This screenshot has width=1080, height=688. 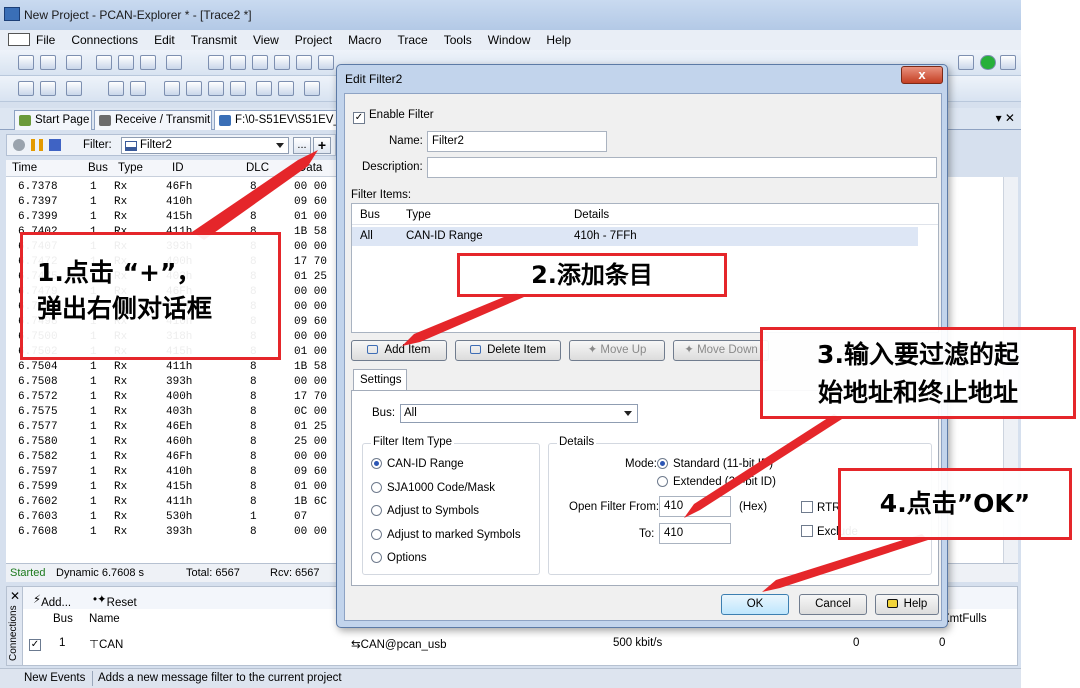 I want to click on trace-row: 6.7608 1 Rx 393h 8 00 00, so click(x=171, y=532).